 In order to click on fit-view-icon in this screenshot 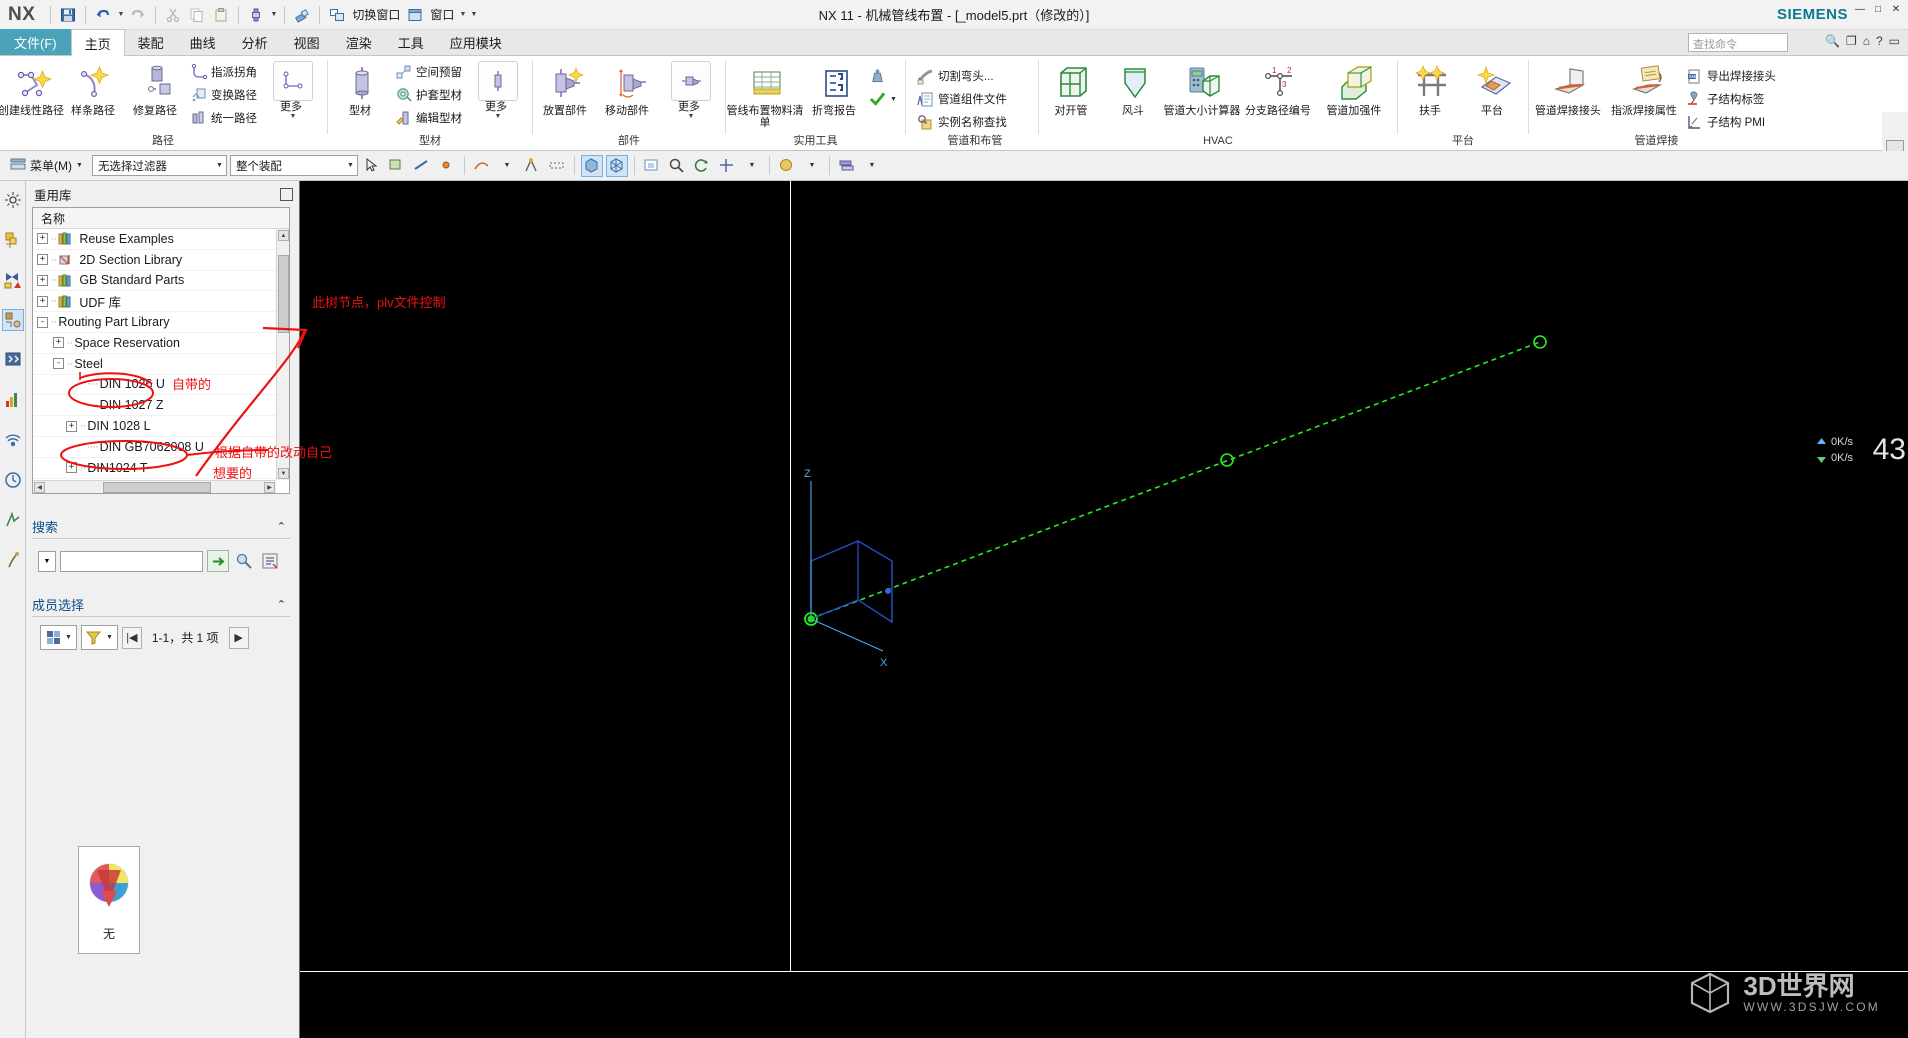, I will do `click(652, 166)`.